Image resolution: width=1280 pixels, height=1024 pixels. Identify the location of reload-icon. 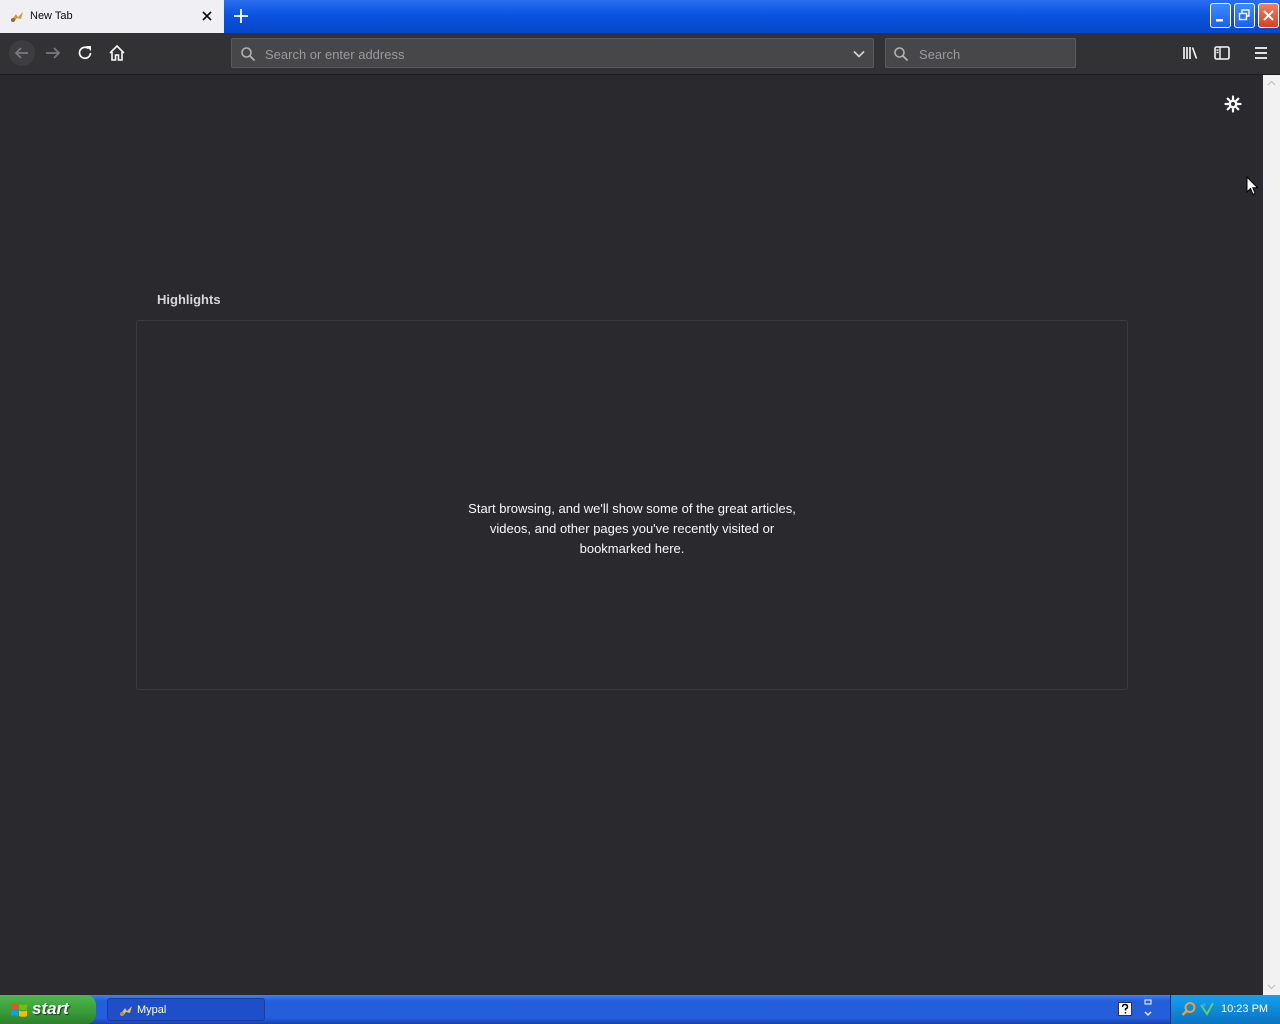
(85, 53).